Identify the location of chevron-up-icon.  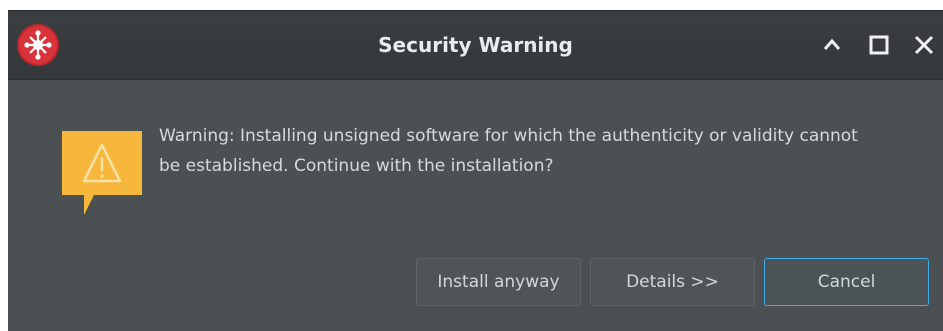
(832, 44).